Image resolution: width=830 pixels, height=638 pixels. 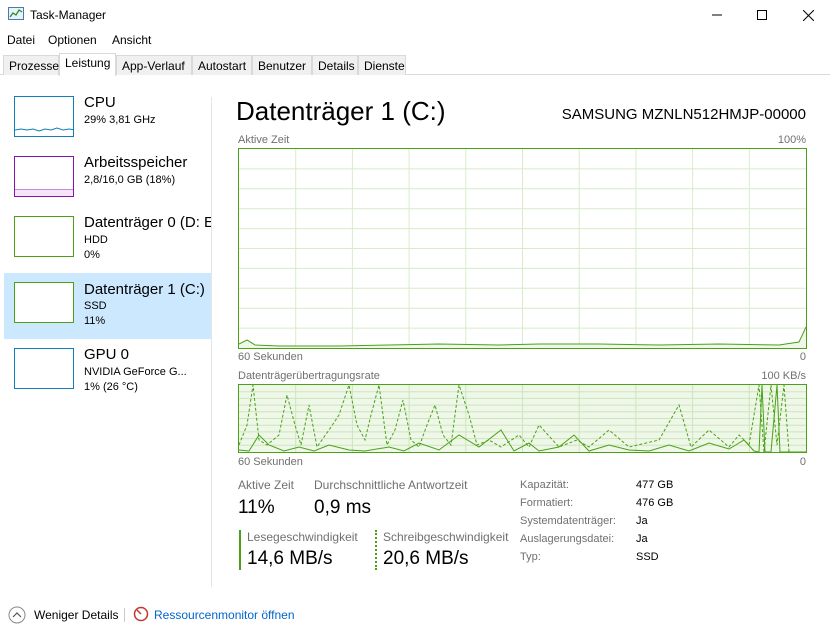 I want to click on menu-bar: Datei Optionen Ansicht, so click(x=415, y=40).